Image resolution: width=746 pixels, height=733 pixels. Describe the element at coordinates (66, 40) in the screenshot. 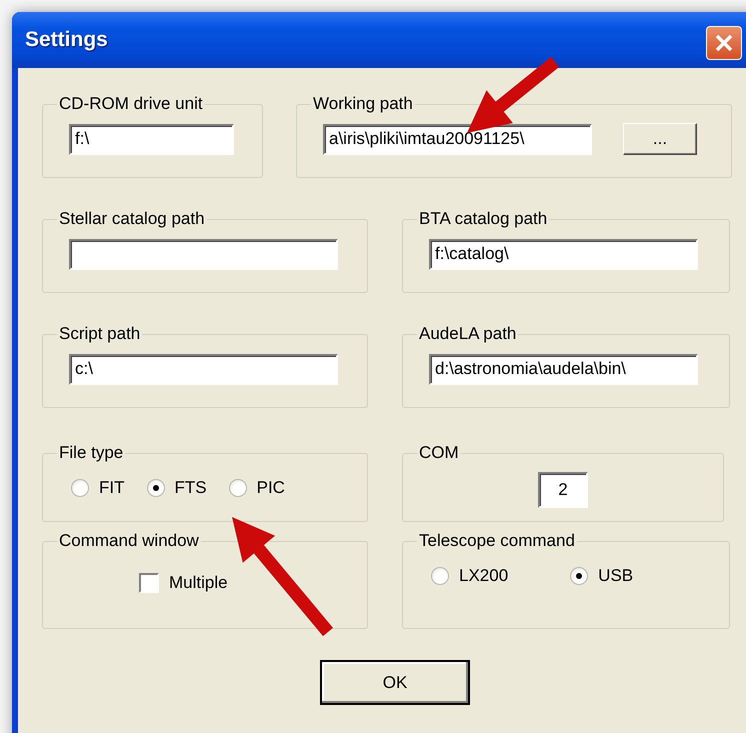

I see `window-title: Settings` at that location.